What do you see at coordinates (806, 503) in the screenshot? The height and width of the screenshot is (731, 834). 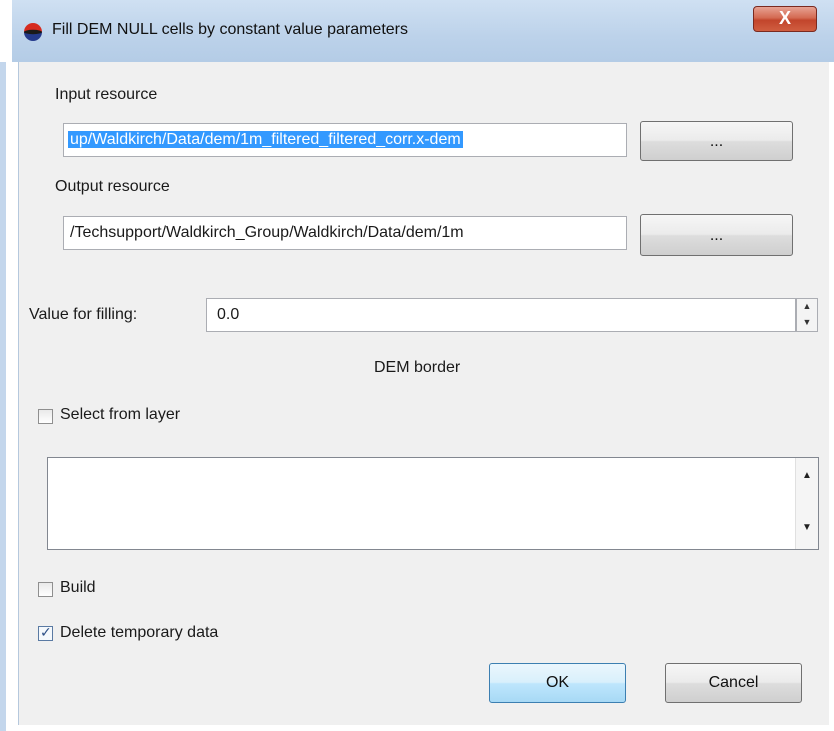 I see `layer-list-scrollbar: ▲ ▼` at bounding box center [806, 503].